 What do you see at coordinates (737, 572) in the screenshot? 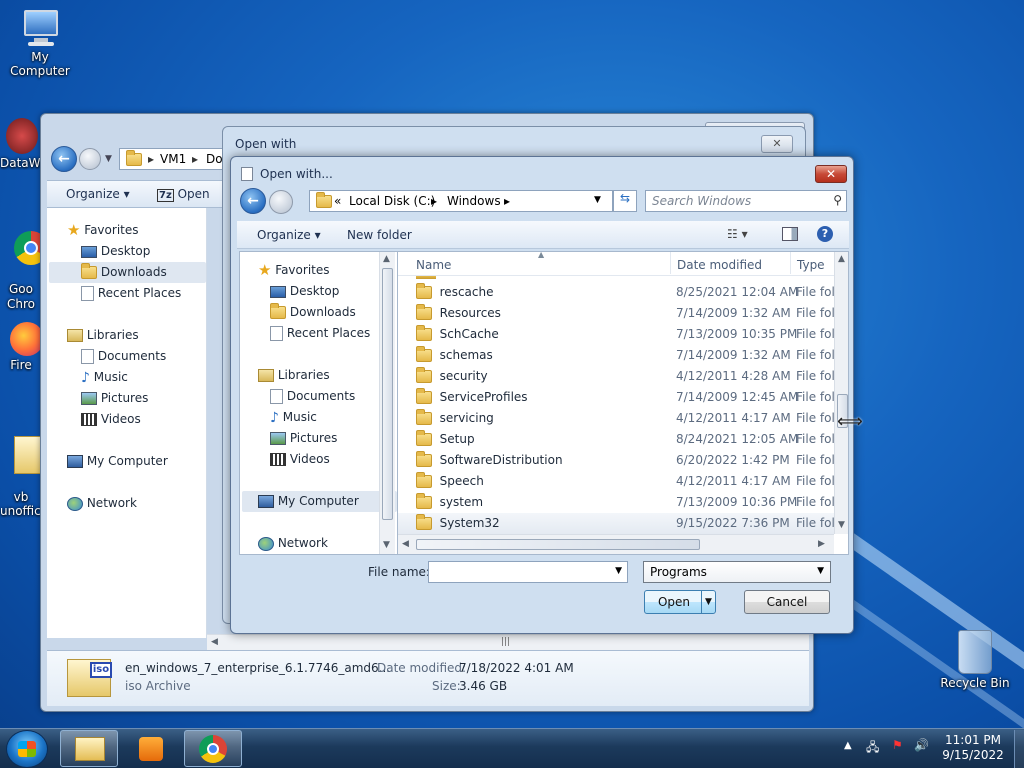
I see `file-type-filter-select: Programs ▼` at bounding box center [737, 572].